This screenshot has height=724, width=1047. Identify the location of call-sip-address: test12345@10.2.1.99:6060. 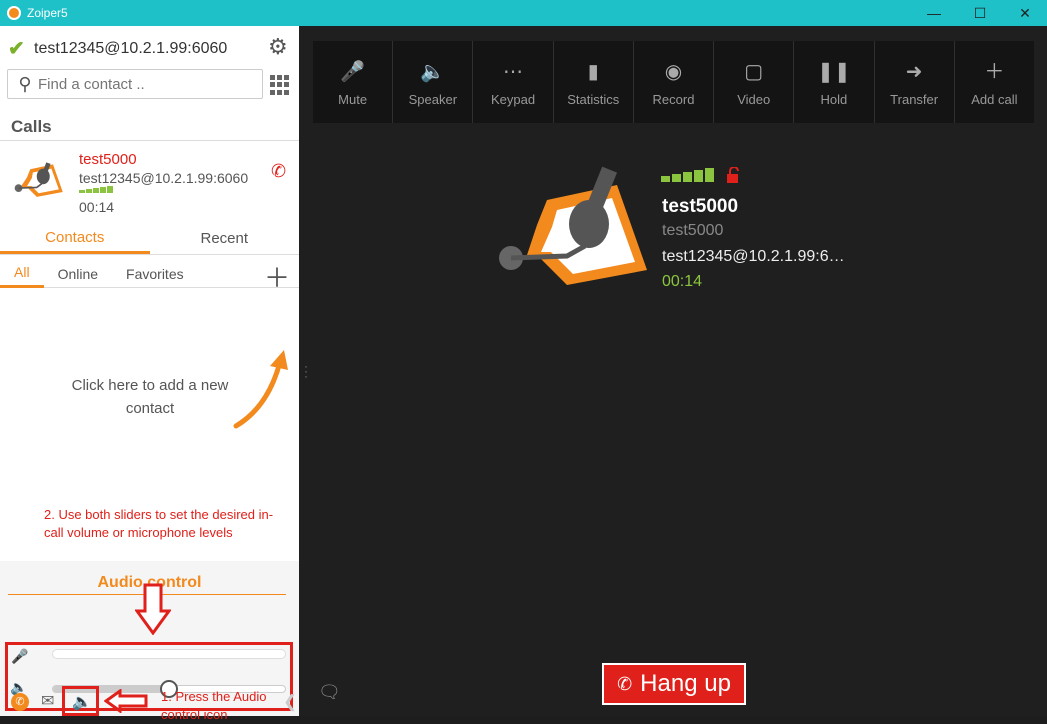
(164, 178).